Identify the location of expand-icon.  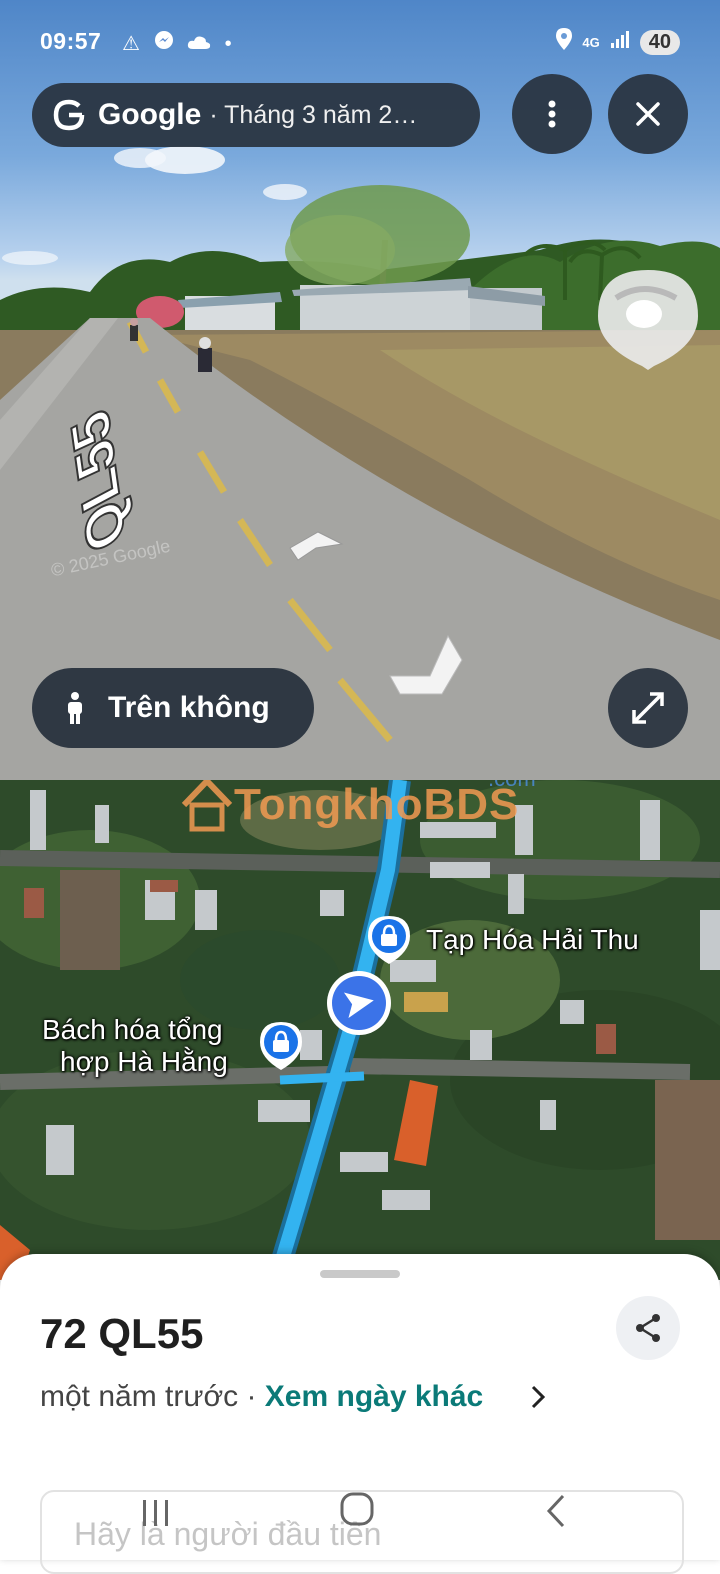
(648, 708).